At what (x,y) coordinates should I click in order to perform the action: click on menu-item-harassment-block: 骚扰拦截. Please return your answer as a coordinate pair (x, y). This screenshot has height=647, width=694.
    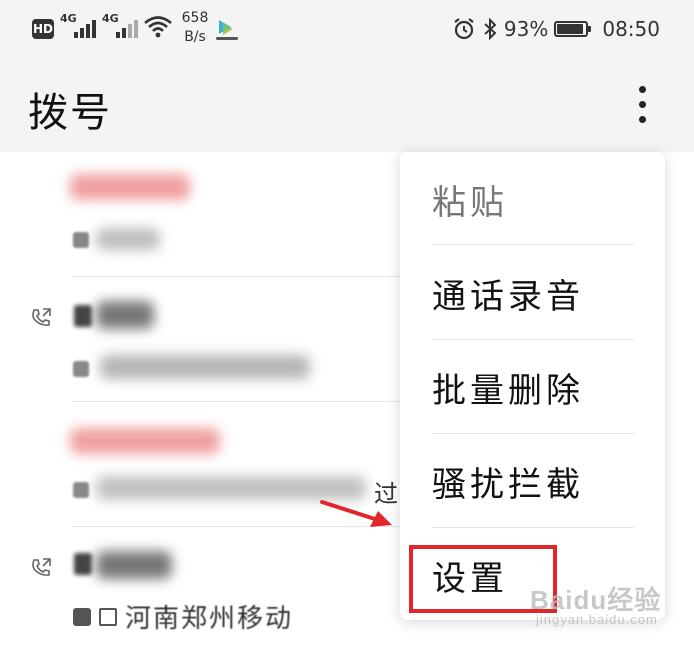
    Looking at the image, I should click on (532, 481).